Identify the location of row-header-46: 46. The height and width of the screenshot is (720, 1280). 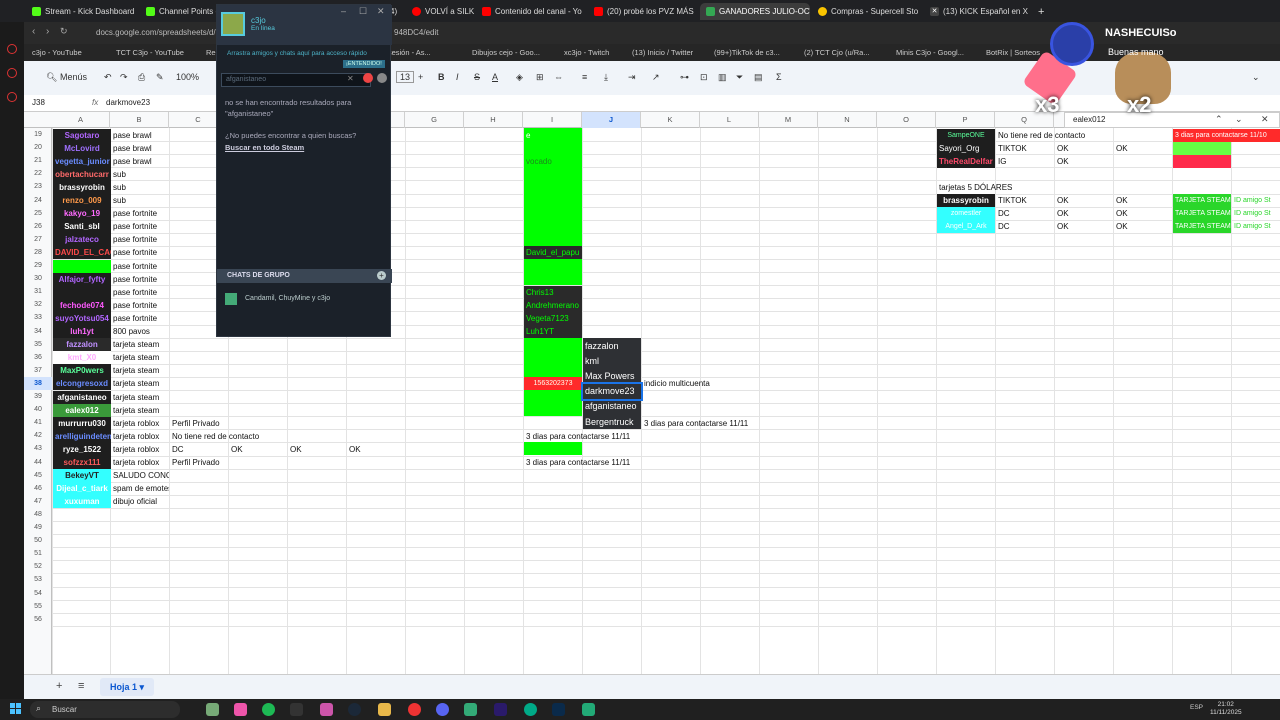
(38, 488).